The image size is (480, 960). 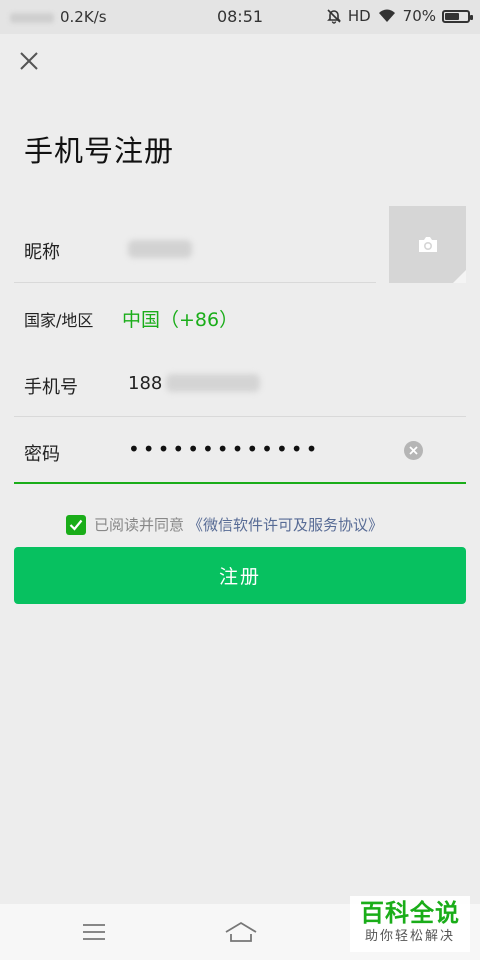 What do you see at coordinates (333, 16) in the screenshot?
I see `bell-off-icon` at bounding box center [333, 16].